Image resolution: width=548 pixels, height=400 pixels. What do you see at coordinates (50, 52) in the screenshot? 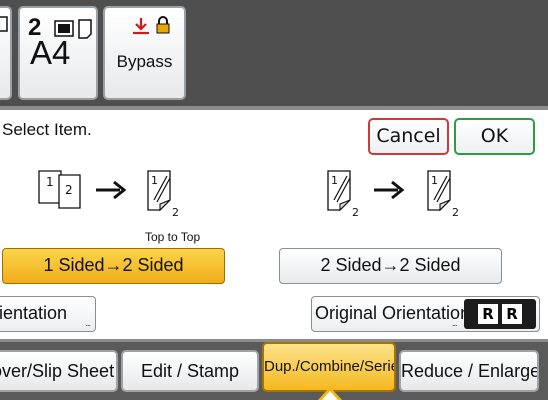
I see `paper-size: A4` at bounding box center [50, 52].